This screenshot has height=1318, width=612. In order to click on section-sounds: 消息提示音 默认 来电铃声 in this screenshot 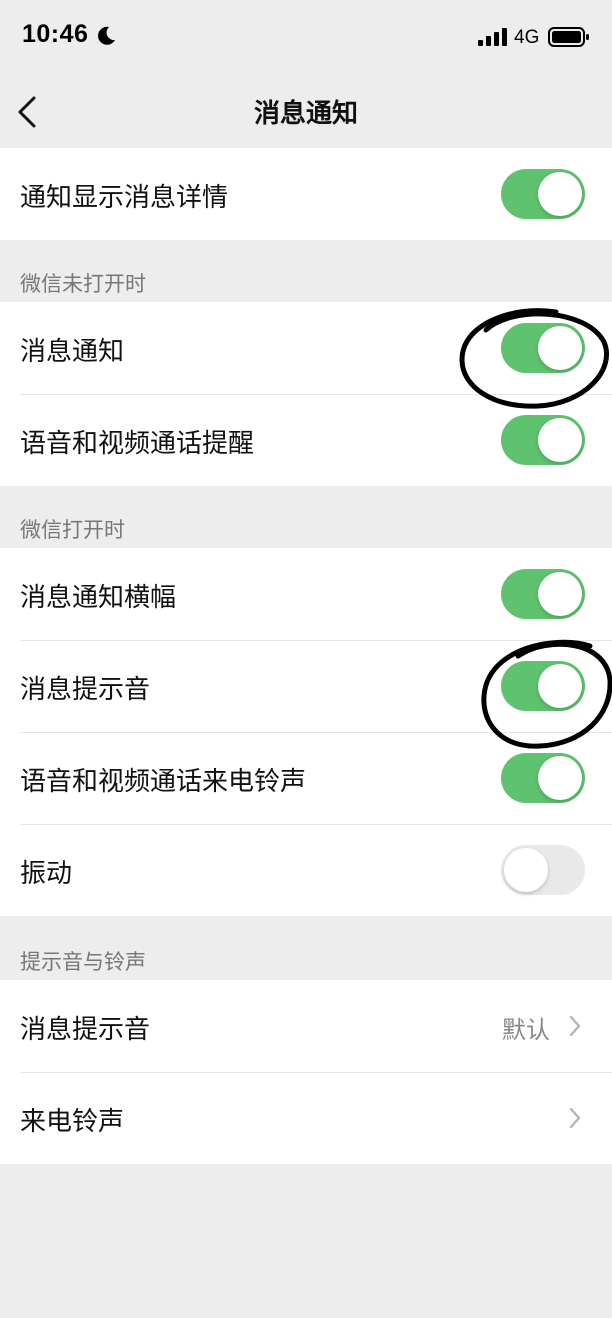, I will do `click(306, 1072)`.